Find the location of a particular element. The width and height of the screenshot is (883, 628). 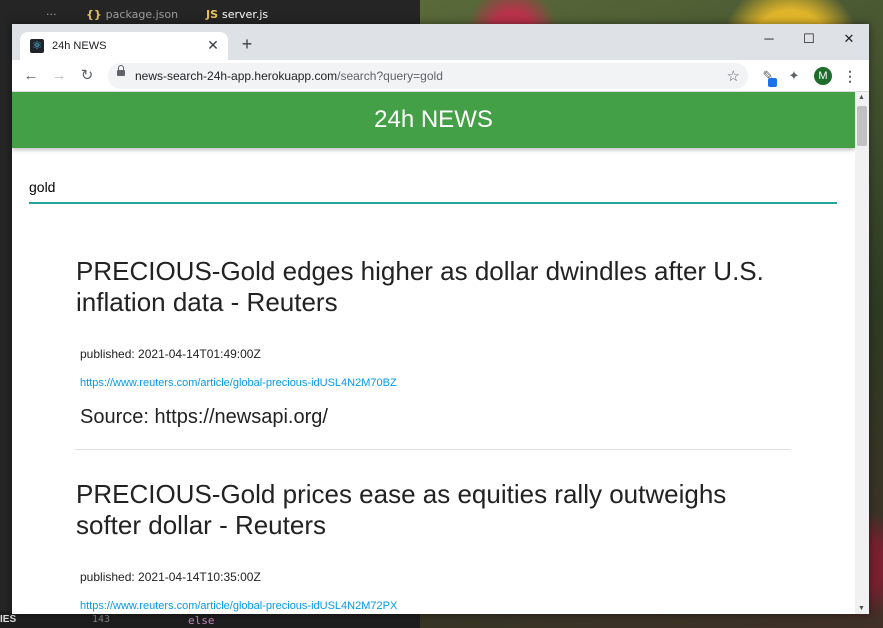

article-published-date: published: 2021-04-14T10:35:00Z is located at coordinates (170, 577).